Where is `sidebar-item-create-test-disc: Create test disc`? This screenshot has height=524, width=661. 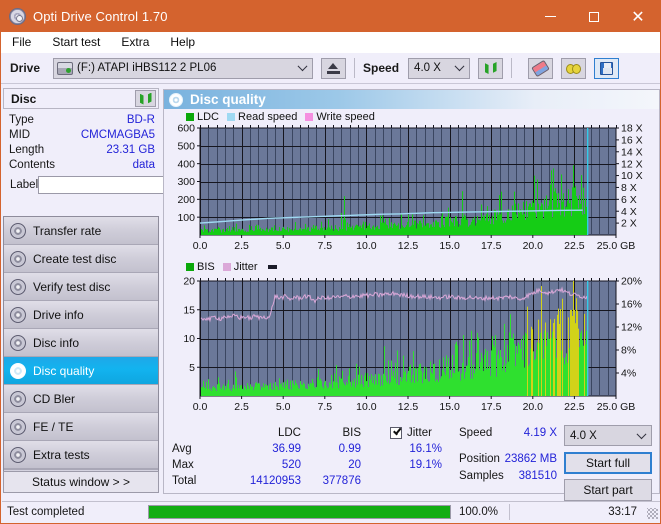
sidebar-item-create-test-disc: Create test disc is located at coordinates (81, 259).